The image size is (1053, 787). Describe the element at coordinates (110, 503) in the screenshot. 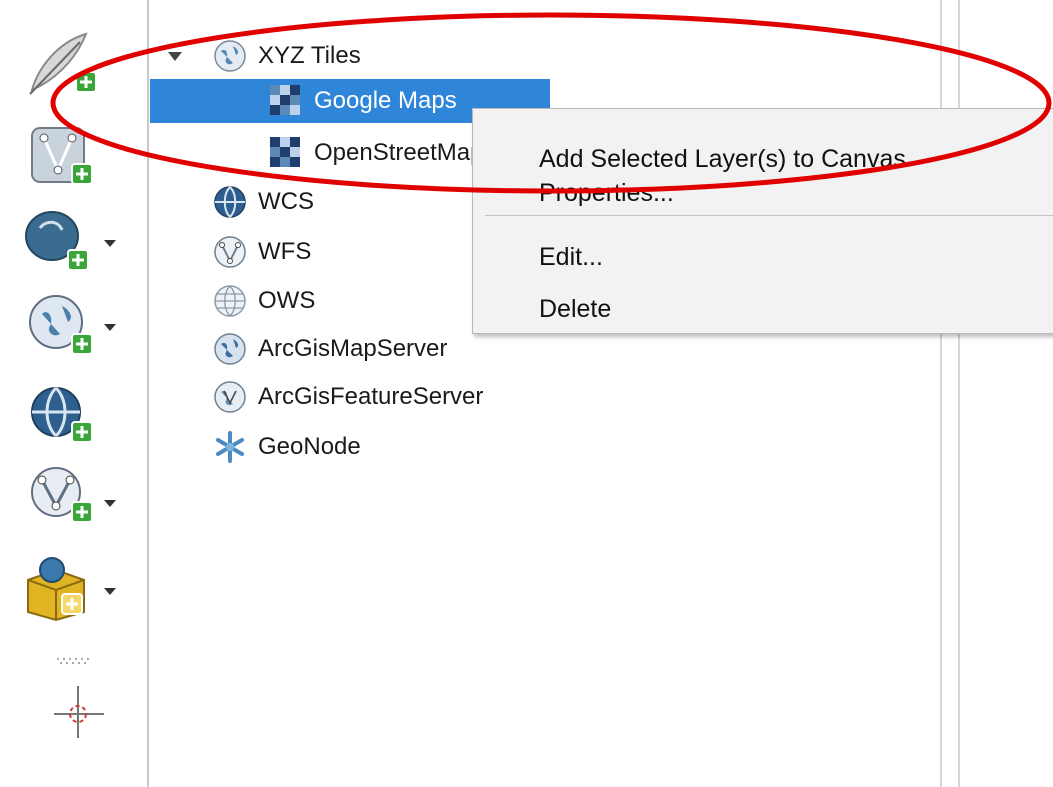

I see `wfs-dropdown-arrow-icon` at that location.